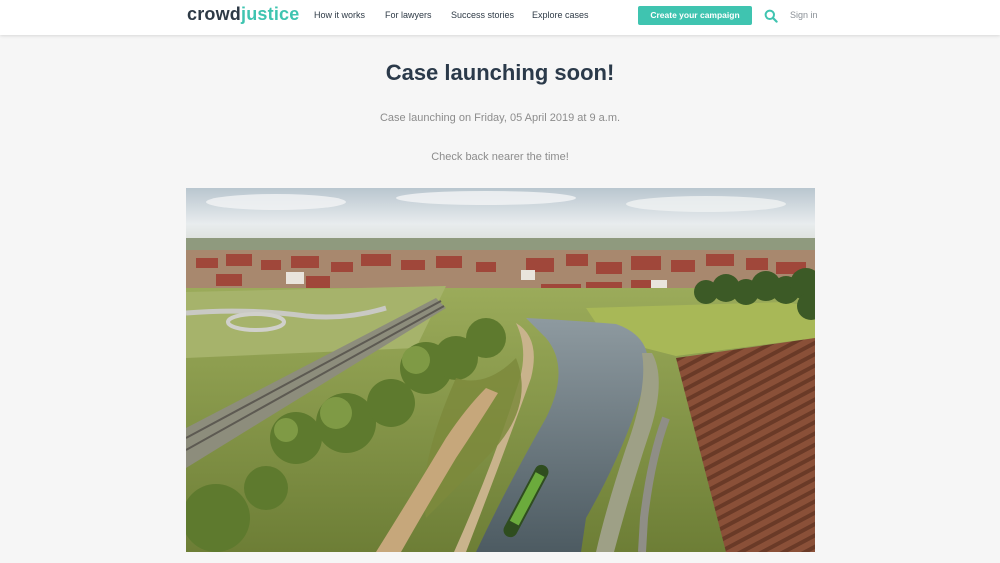 Image resolution: width=1000 pixels, height=563 pixels. I want to click on sign-in-link: Sign in, so click(804, 15).